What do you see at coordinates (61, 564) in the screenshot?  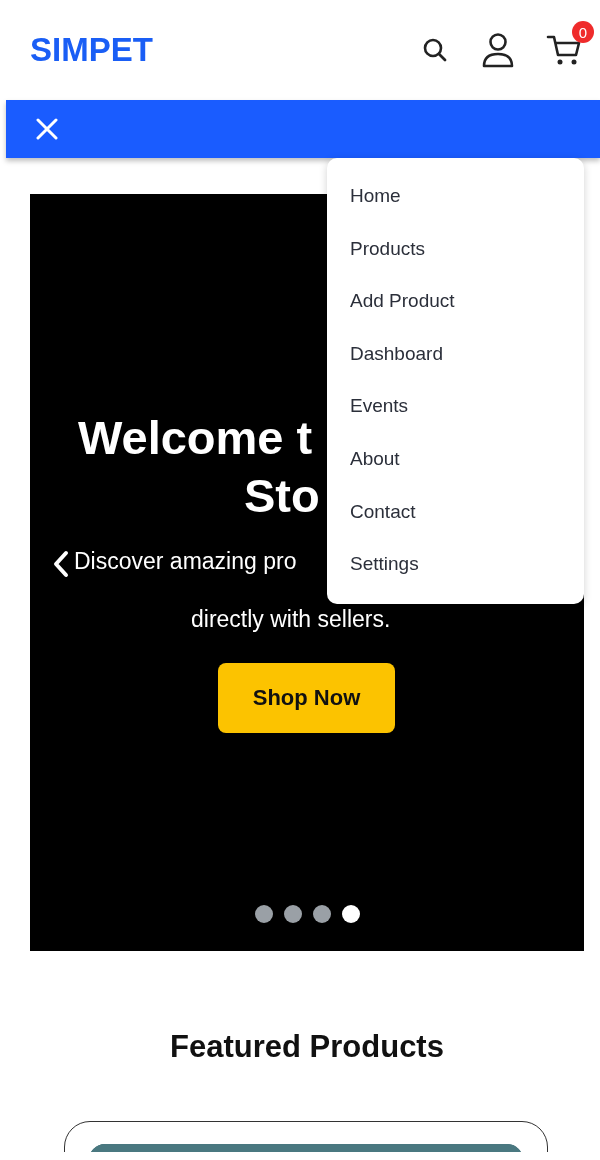 I see `chevron-left-icon` at bounding box center [61, 564].